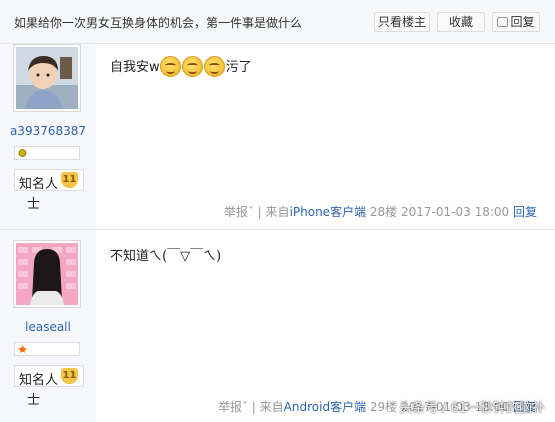  I want to click on reply-icon, so click(503, 22).